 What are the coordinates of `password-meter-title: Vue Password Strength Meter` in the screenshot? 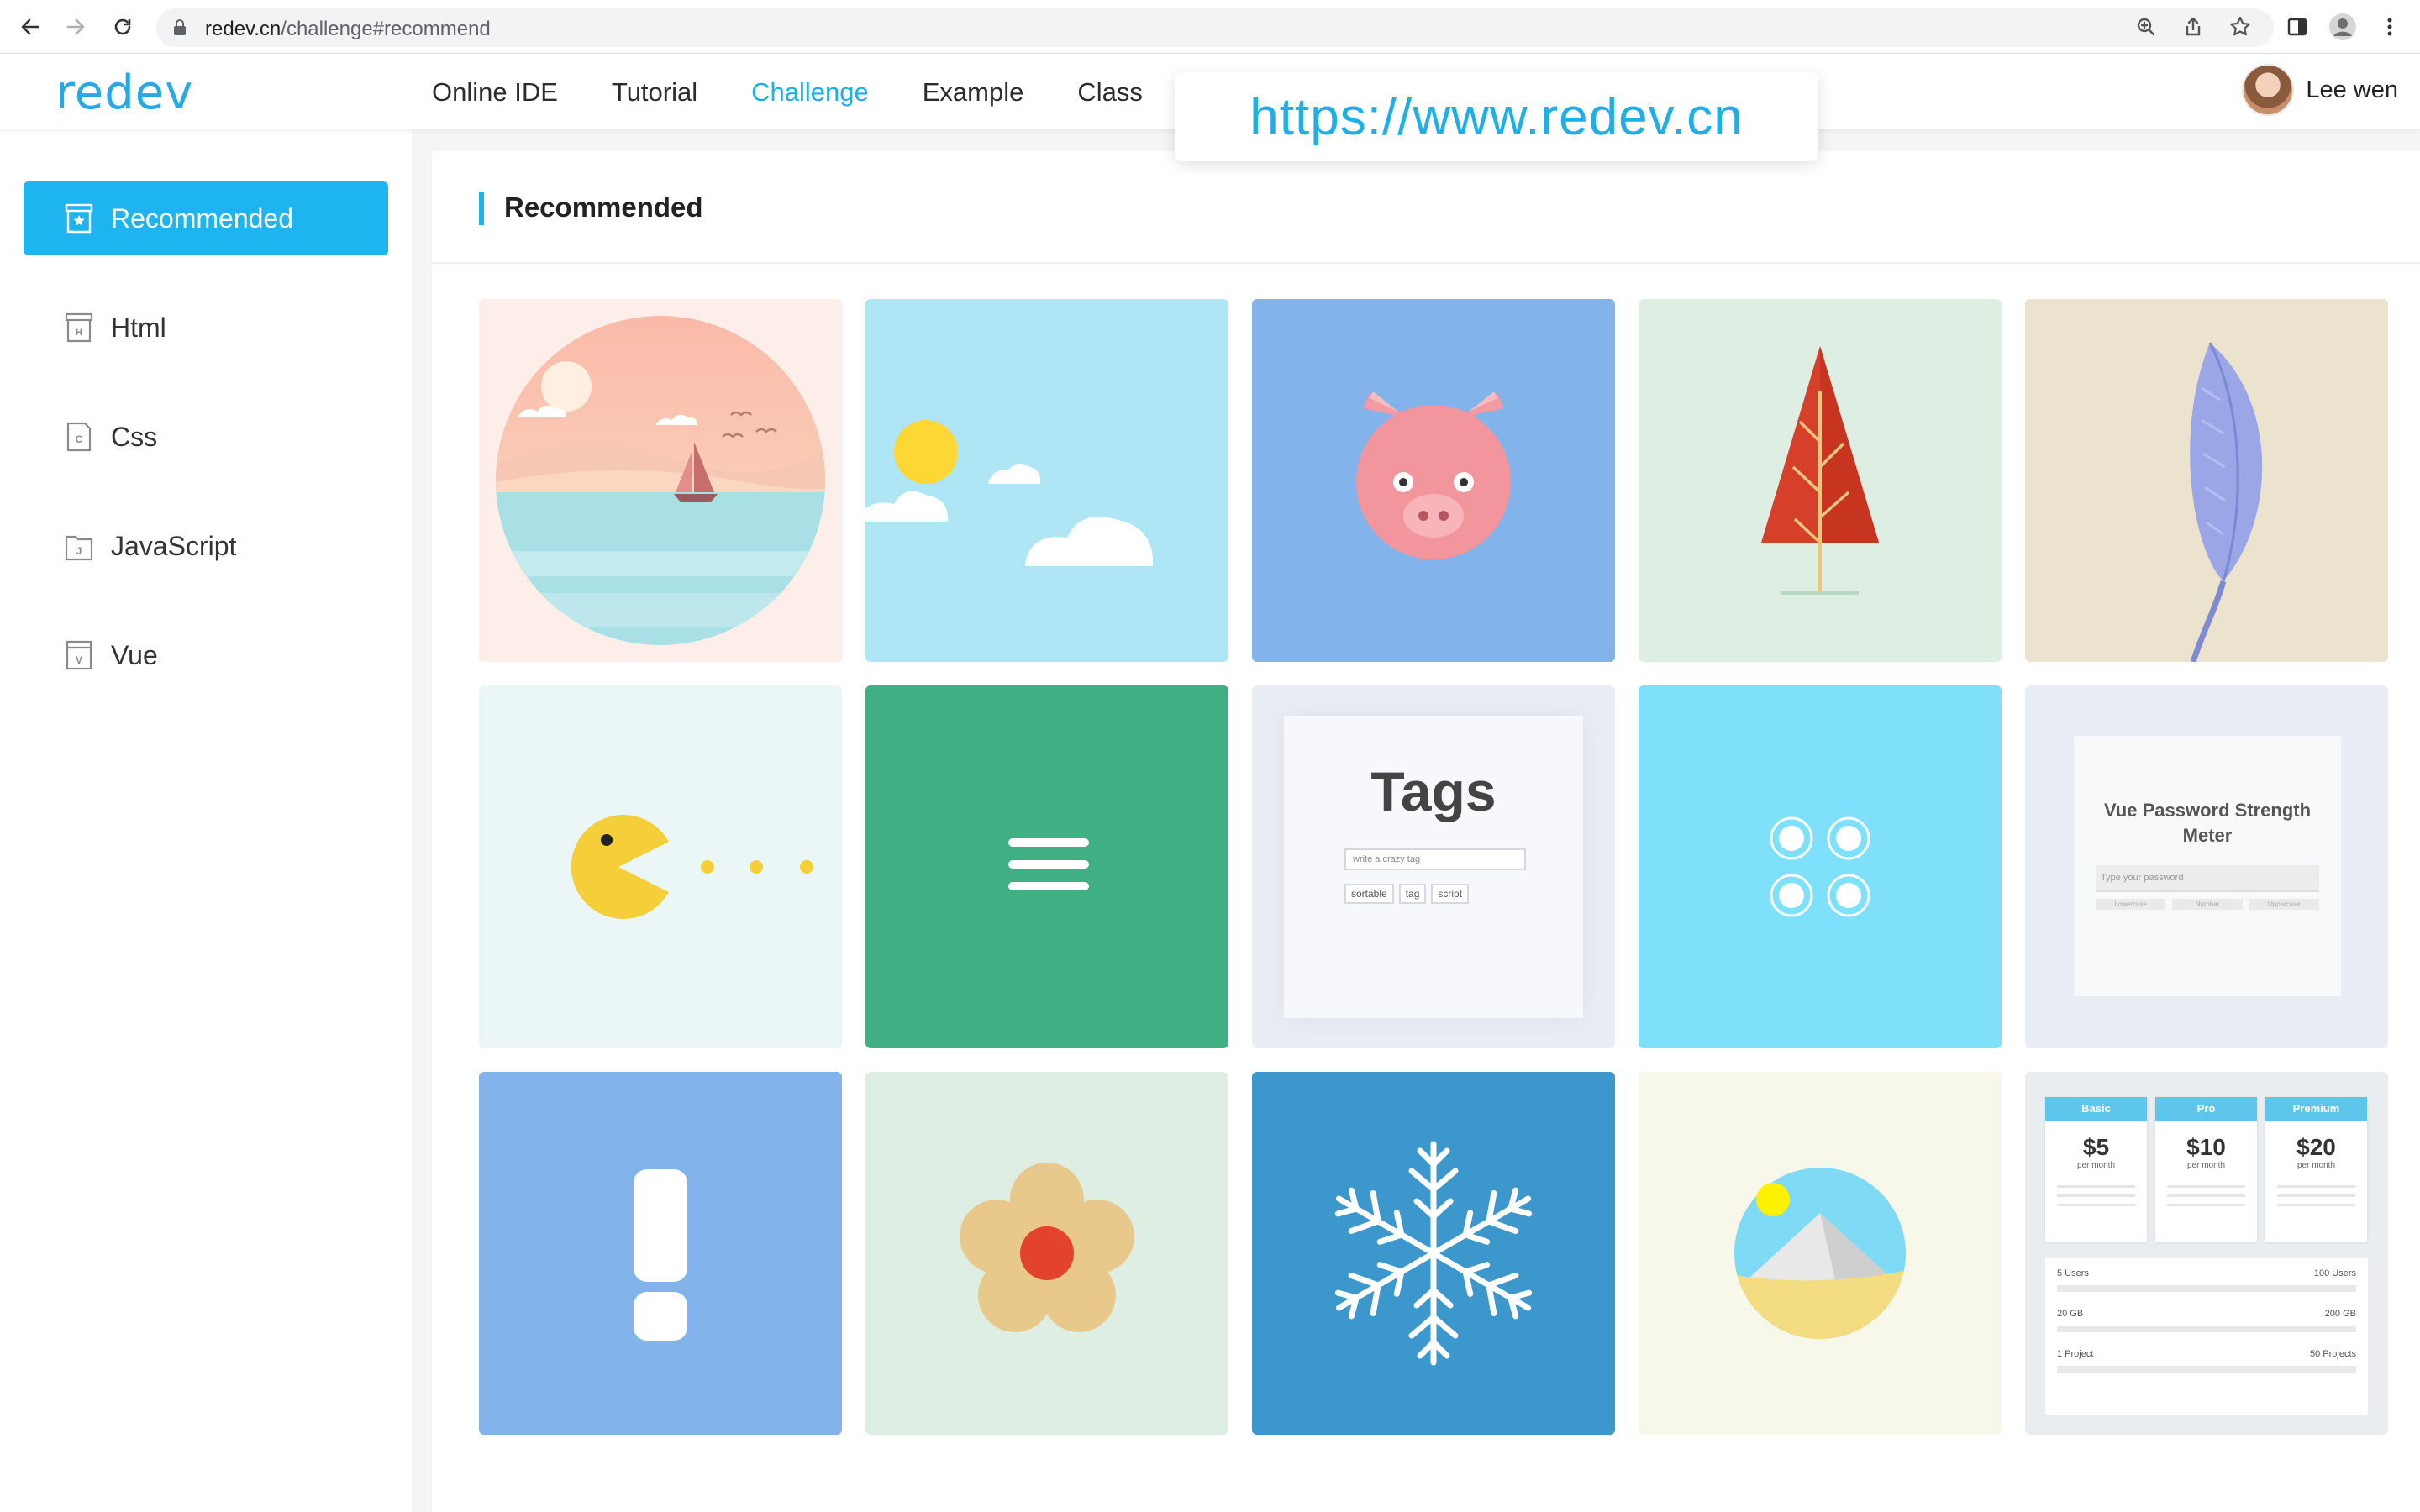 It's located at (2208, 823).